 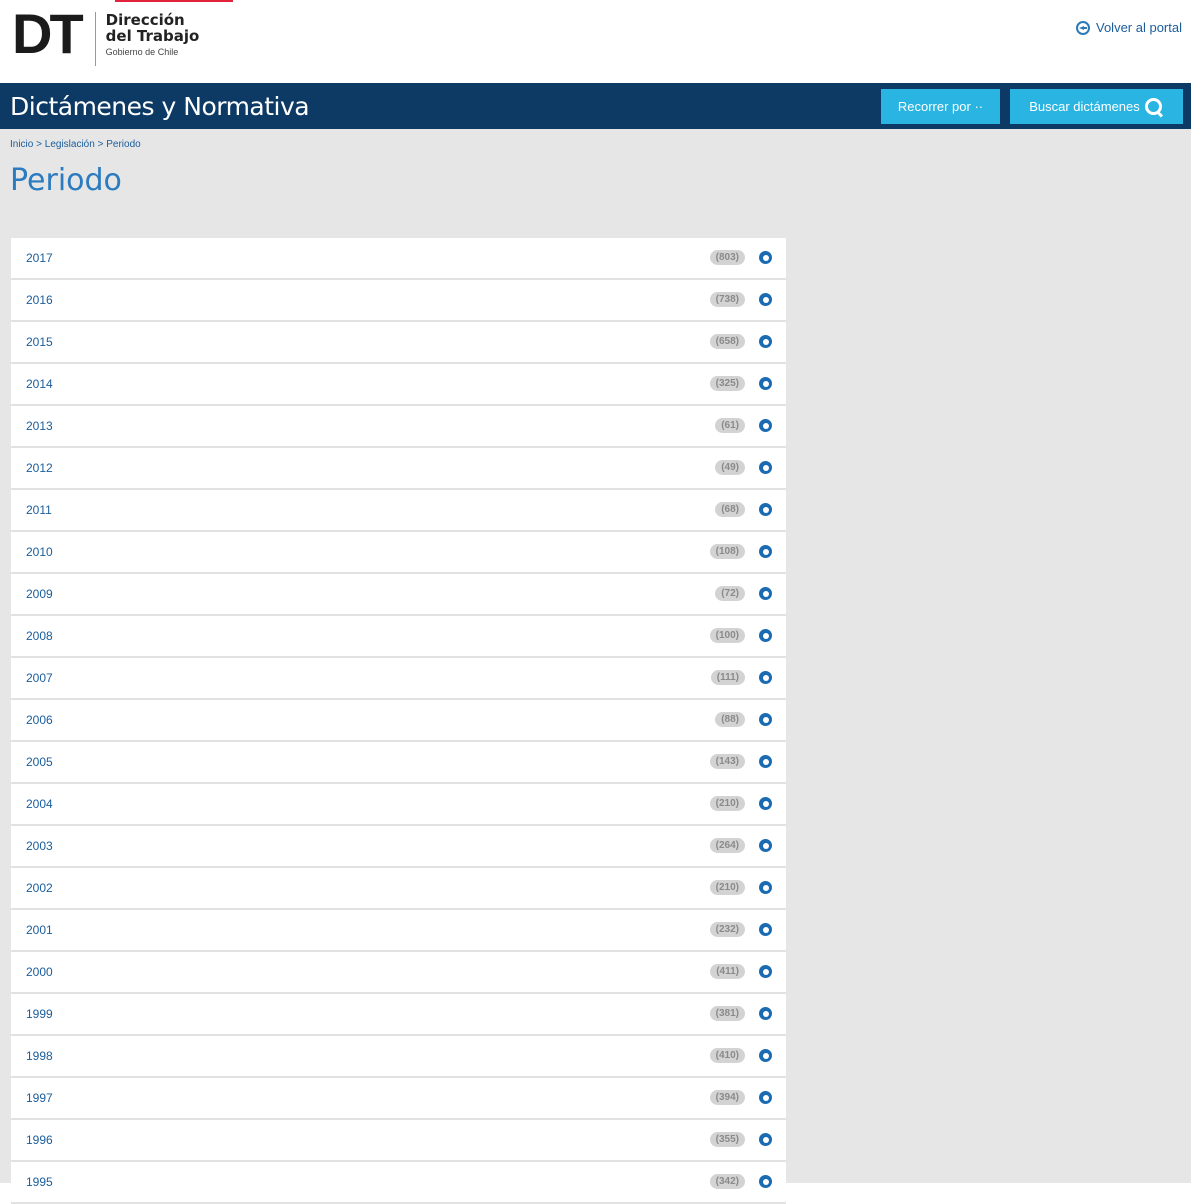 What do you see at coordinates (398, 1183) in the screenshot?
I see `period-row: 1995 (342)` at bounding box center [398, 1183].